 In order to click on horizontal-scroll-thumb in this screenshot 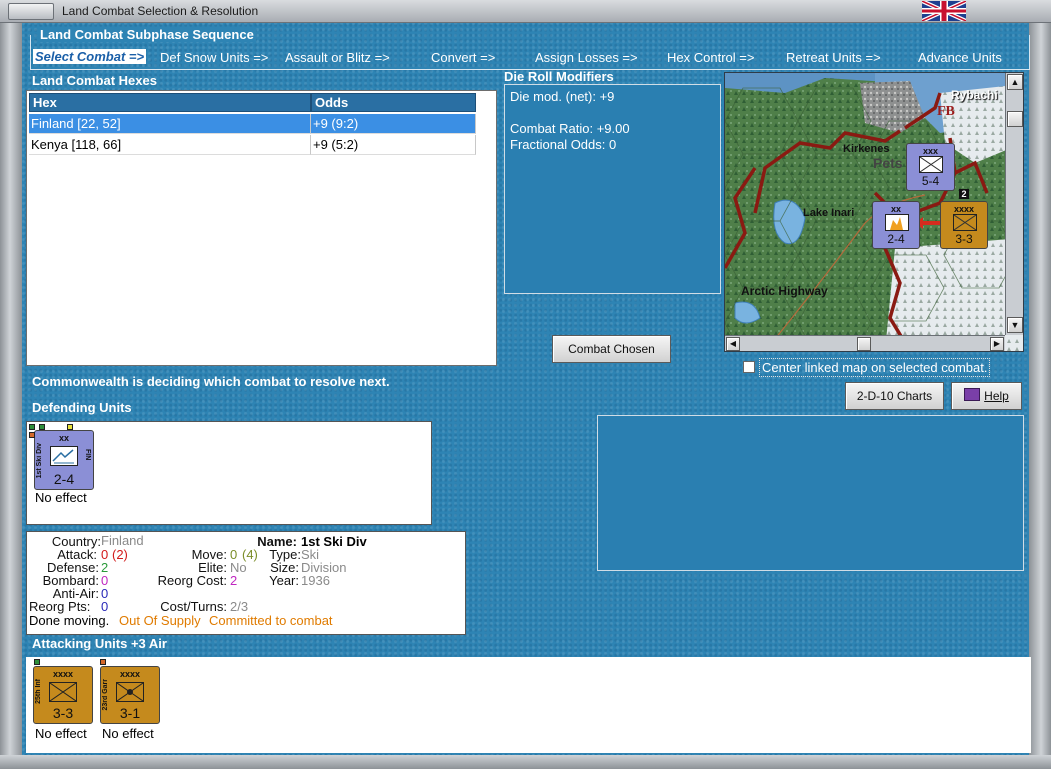, I will do `click(864, 344)`.